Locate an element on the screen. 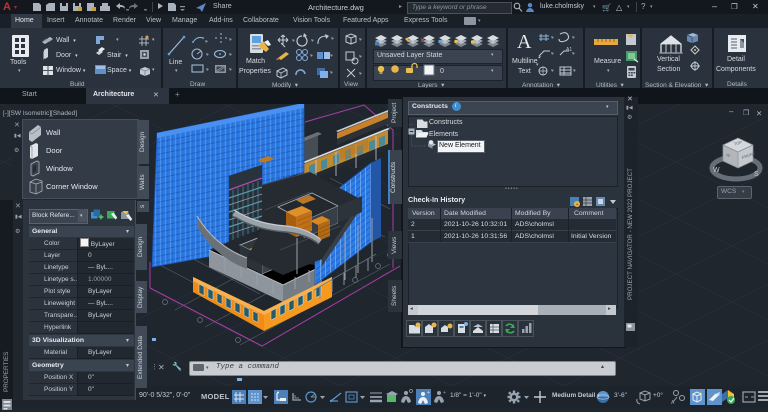  svg-text: A1 is located at coordinates (569, 50).